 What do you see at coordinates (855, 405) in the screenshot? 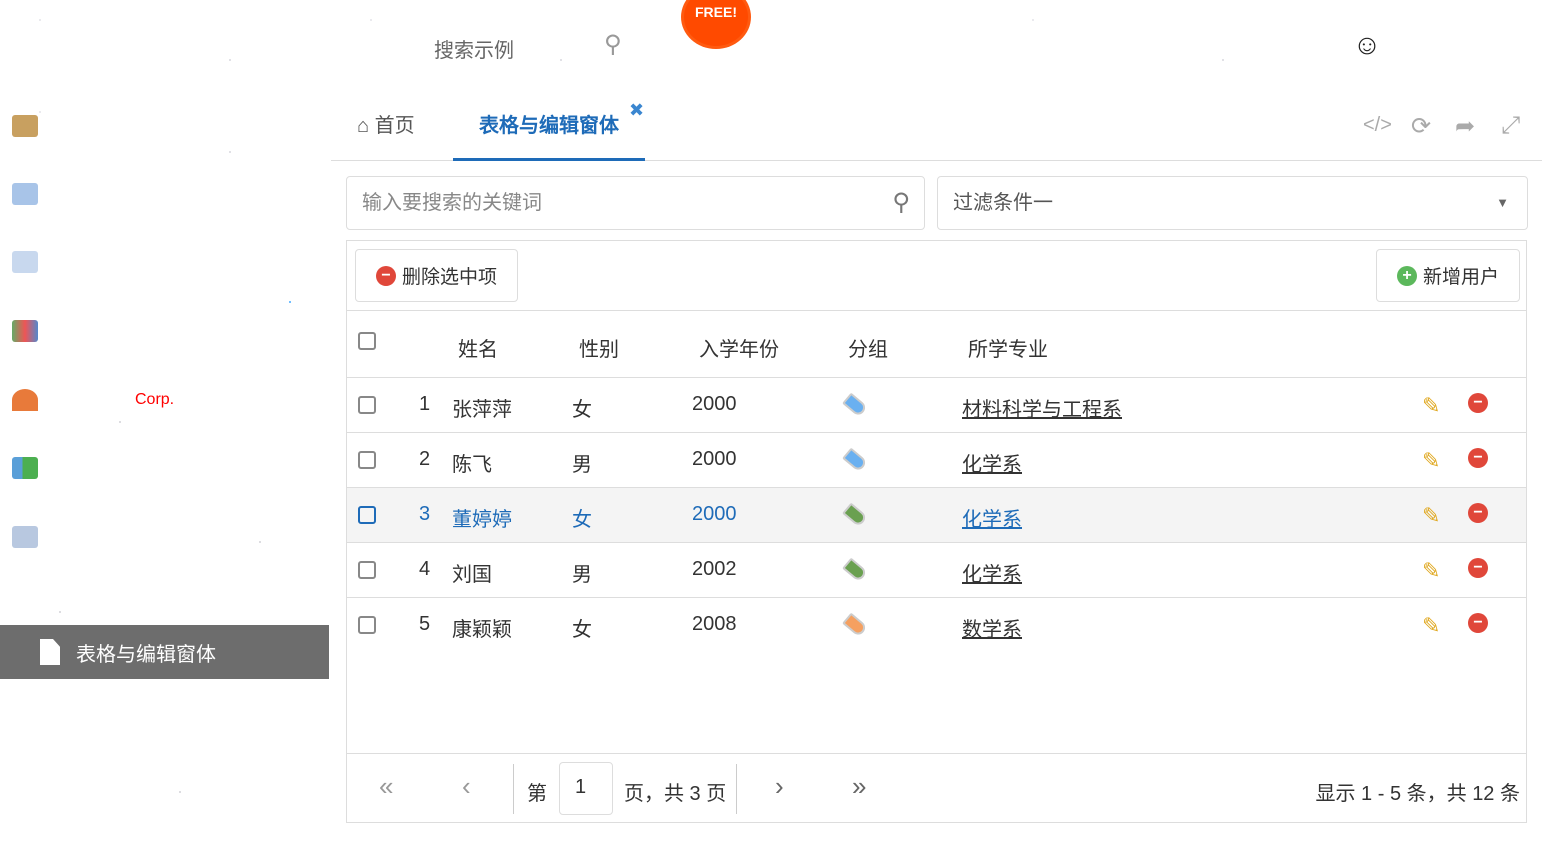
I see `tag-icon` at bounding box center [855, 405].